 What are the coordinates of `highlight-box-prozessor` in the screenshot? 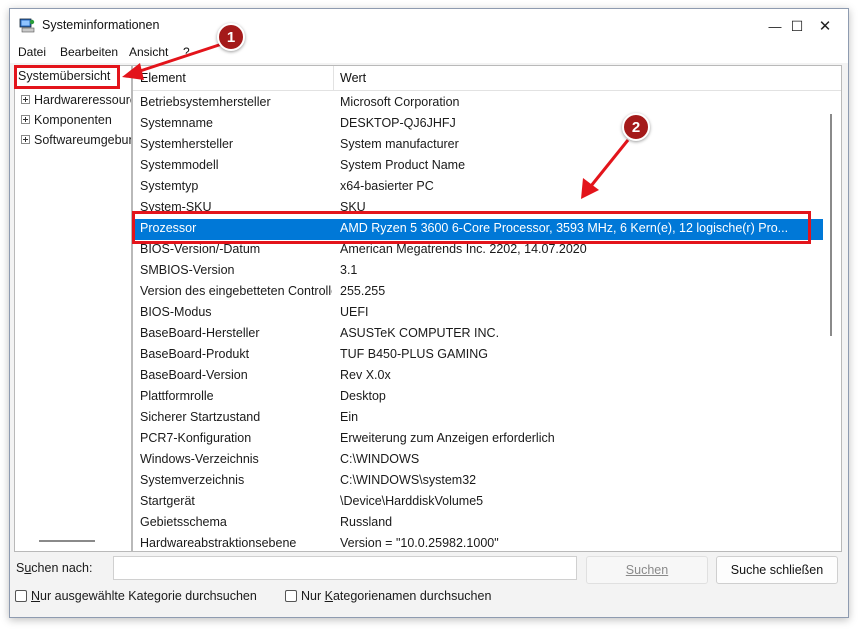 It's located at (471, 227).